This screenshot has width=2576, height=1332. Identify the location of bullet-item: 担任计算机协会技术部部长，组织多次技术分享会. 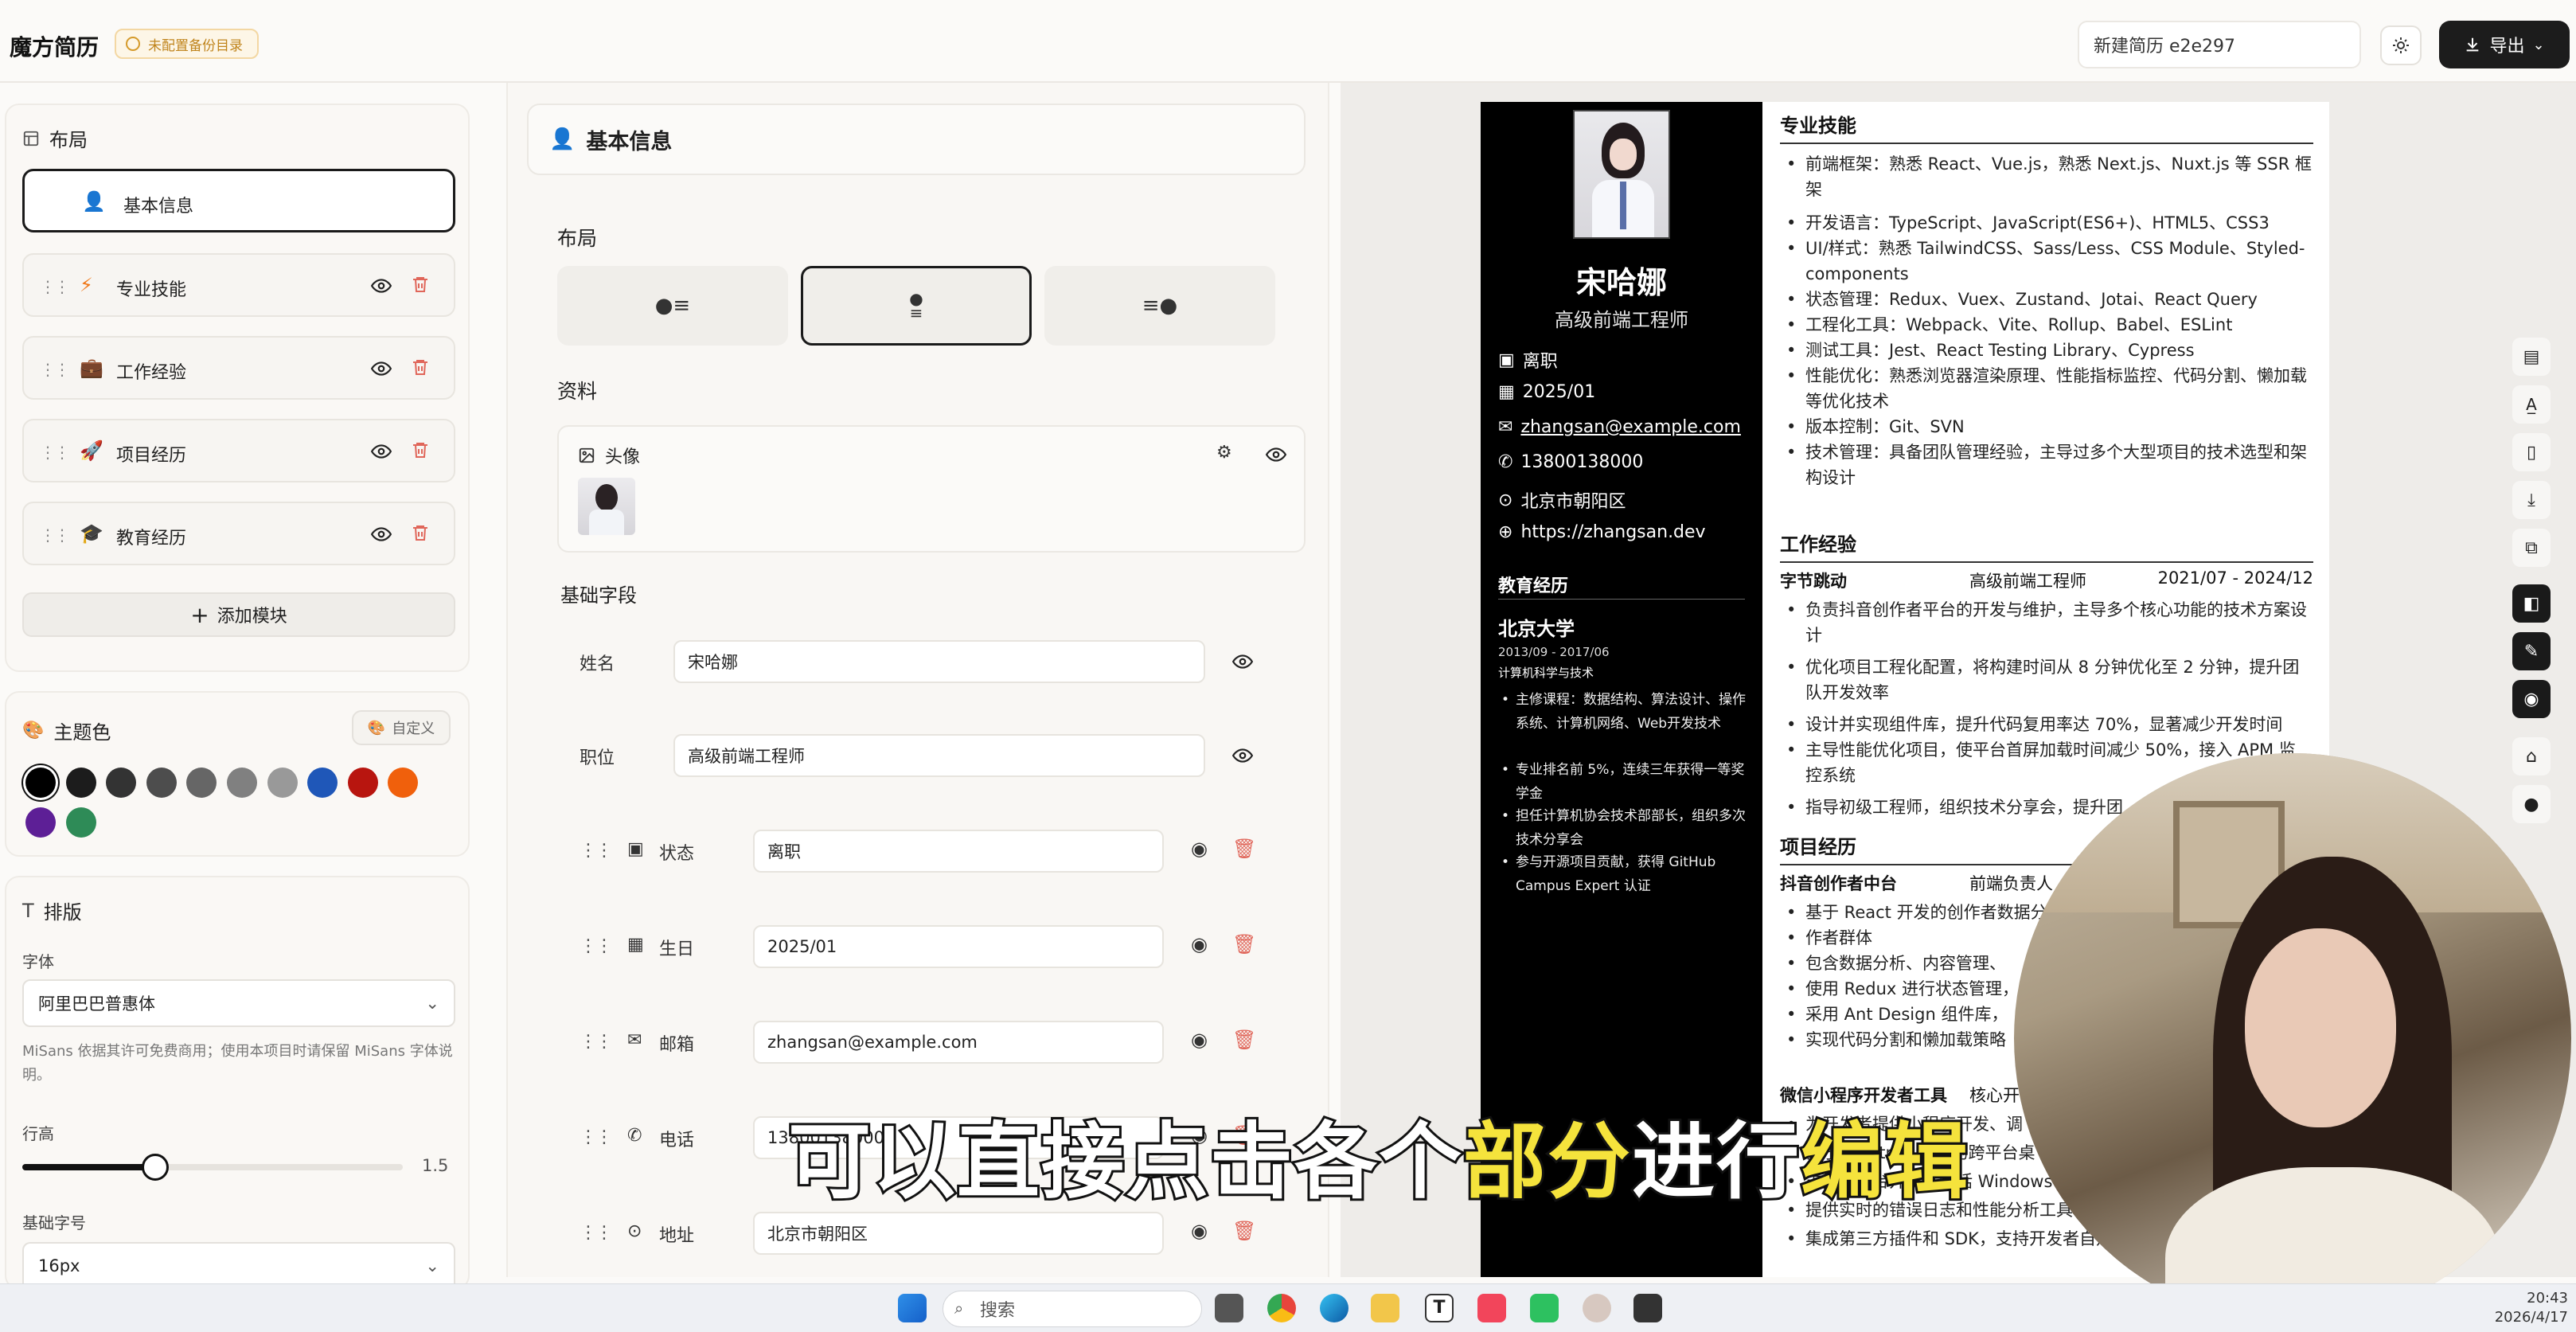
(1627, 828).